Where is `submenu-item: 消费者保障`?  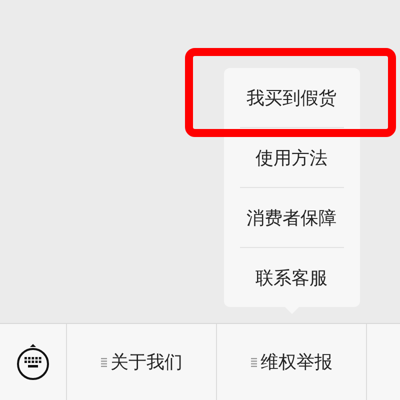
submenu-item: 消费者保障 is located at coordinates (291, 218).